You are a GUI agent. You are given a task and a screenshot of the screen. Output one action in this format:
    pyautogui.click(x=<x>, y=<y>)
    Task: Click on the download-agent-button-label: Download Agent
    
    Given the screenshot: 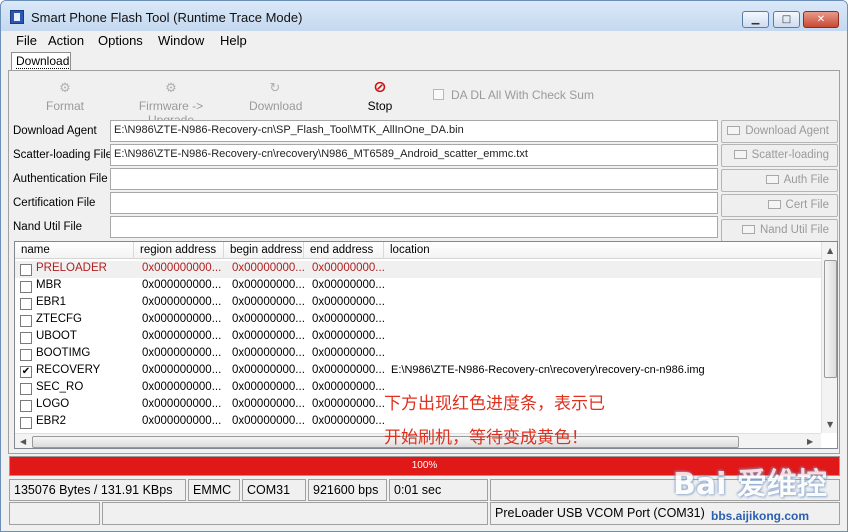 What is the action you would take?
    pyautogui.click(x=787, y=131)
    